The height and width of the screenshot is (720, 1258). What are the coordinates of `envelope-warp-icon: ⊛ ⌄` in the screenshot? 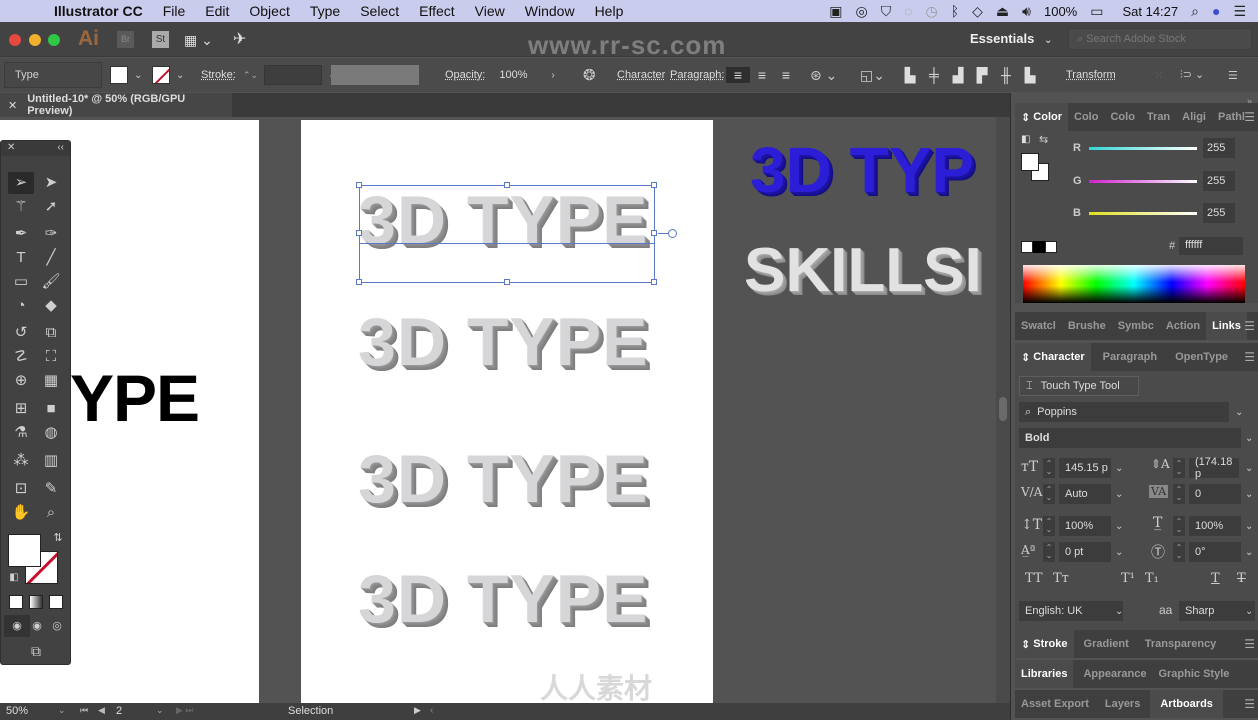 It's located at (823, 75).